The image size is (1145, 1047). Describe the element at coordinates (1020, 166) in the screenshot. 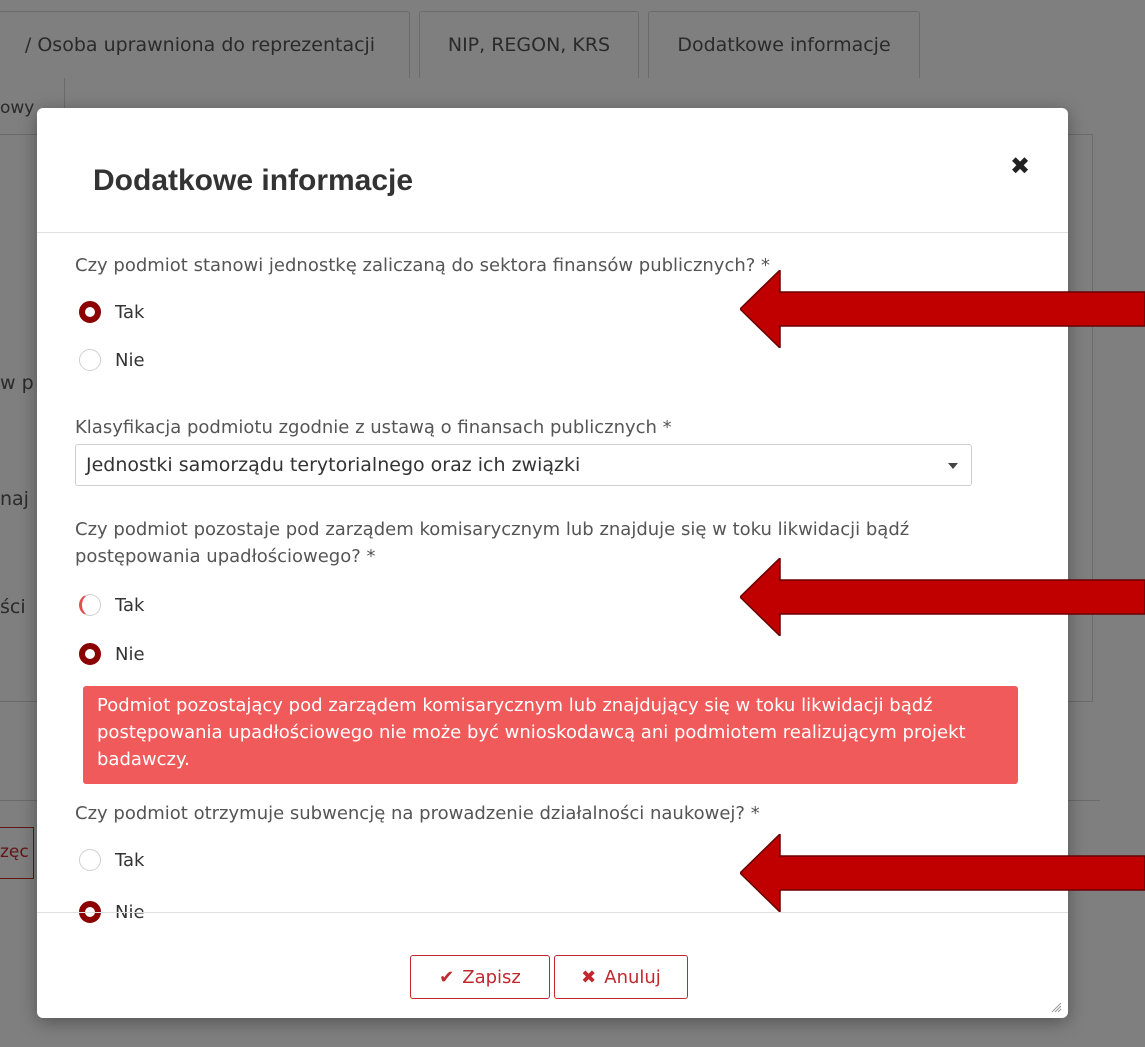

I see `close-icon: ✖` at that location.